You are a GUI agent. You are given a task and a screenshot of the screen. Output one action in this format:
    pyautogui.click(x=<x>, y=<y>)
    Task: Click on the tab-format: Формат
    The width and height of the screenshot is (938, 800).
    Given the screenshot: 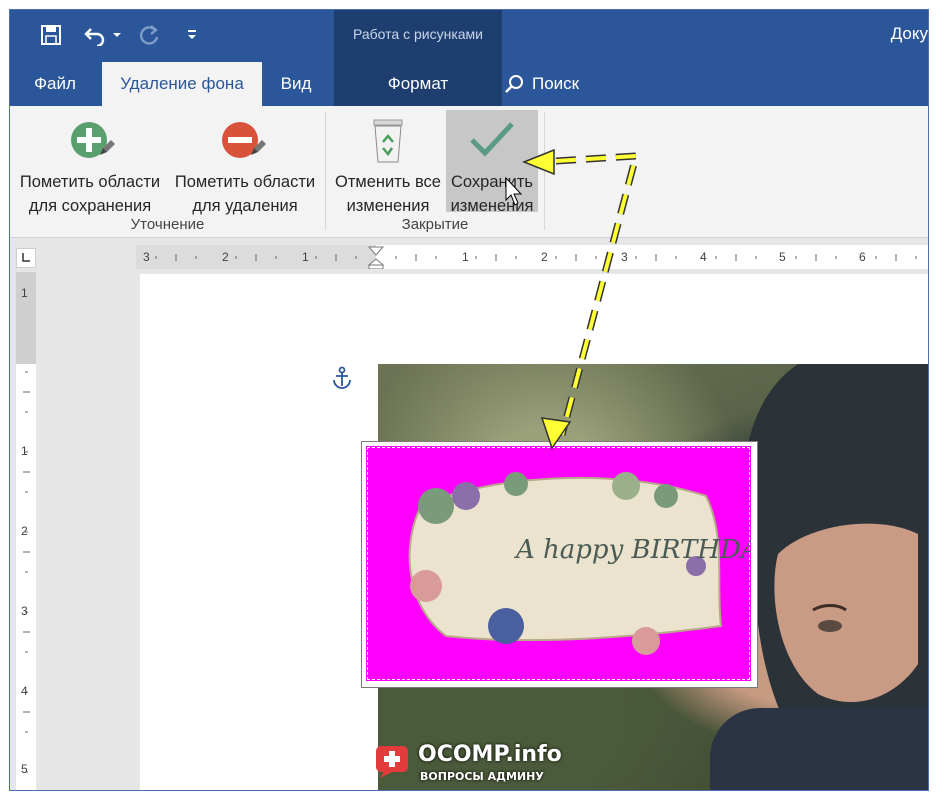 What is the action you would take?
    pyautogui.click(x=418, y=84)
    